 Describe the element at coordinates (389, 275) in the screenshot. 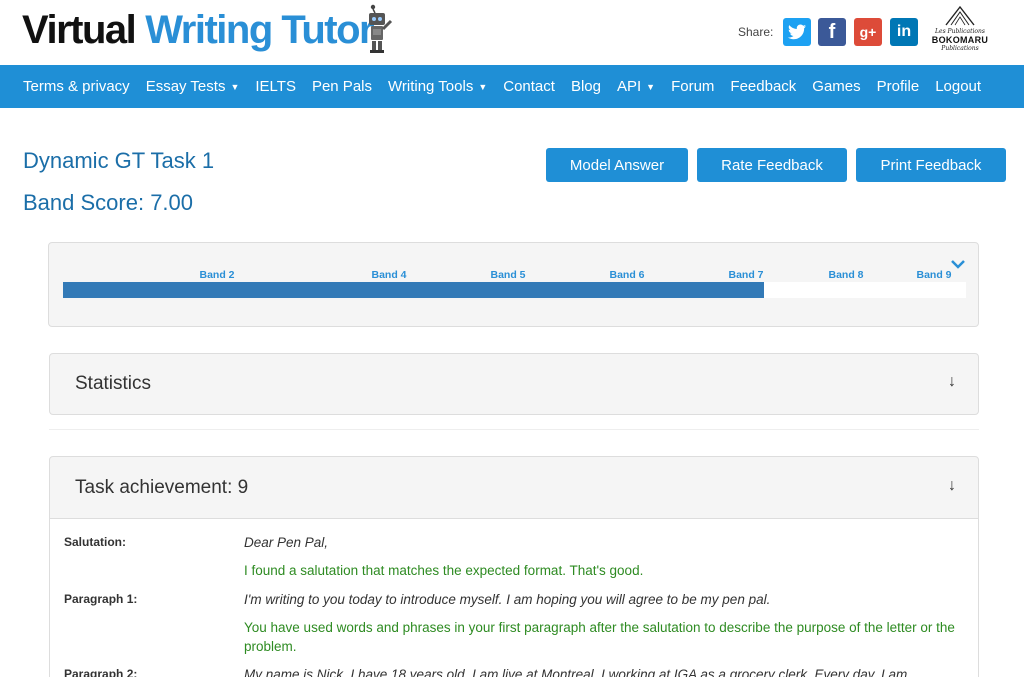

I see `band-label-4: Band 4` at that location.